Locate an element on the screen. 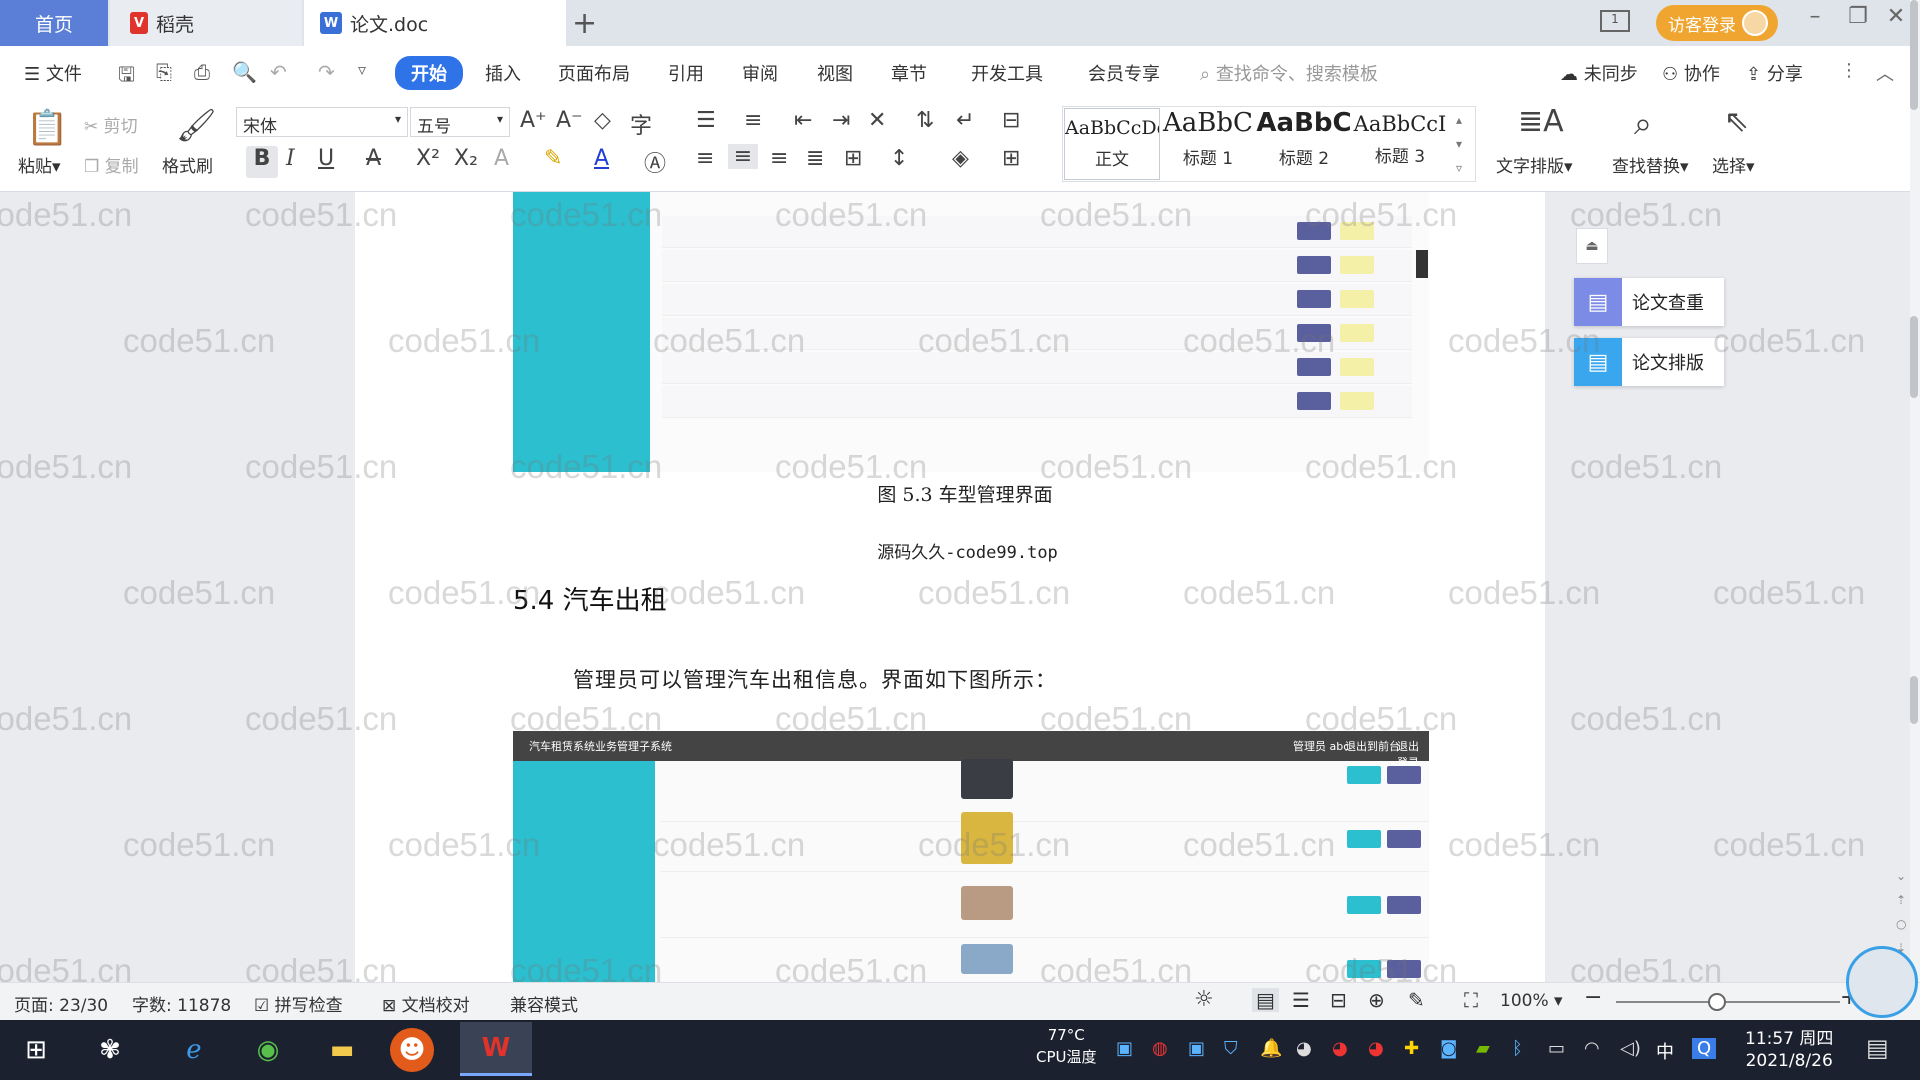 This screenshot has height=1080, width=1920. menu-view: 视图 is located at coordinates (835, 73).